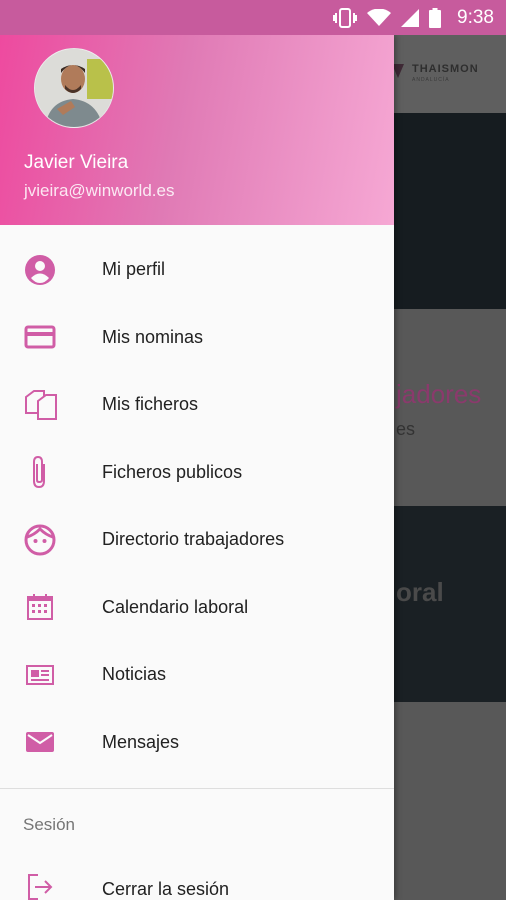 The image size is (506, 900). Describe the element at coordinates (51, 540) in the screenshot. I see `face-icon` at that location.